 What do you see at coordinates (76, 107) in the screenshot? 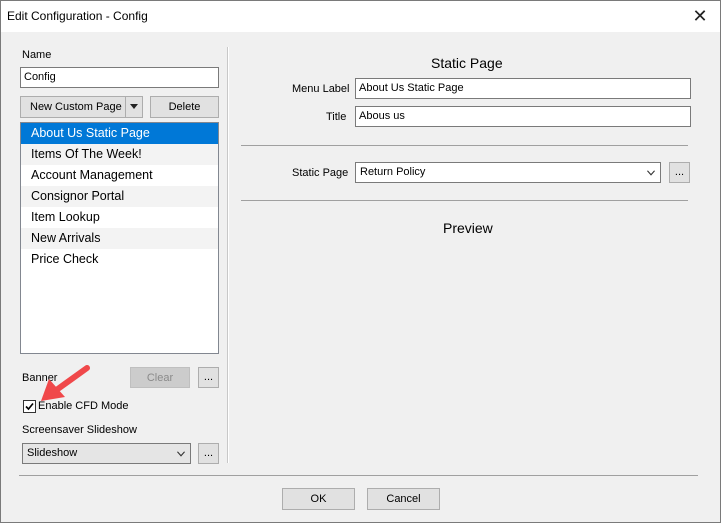
I see `new-custom-page-label: New Custom Page` at bounding box center [76, 107].